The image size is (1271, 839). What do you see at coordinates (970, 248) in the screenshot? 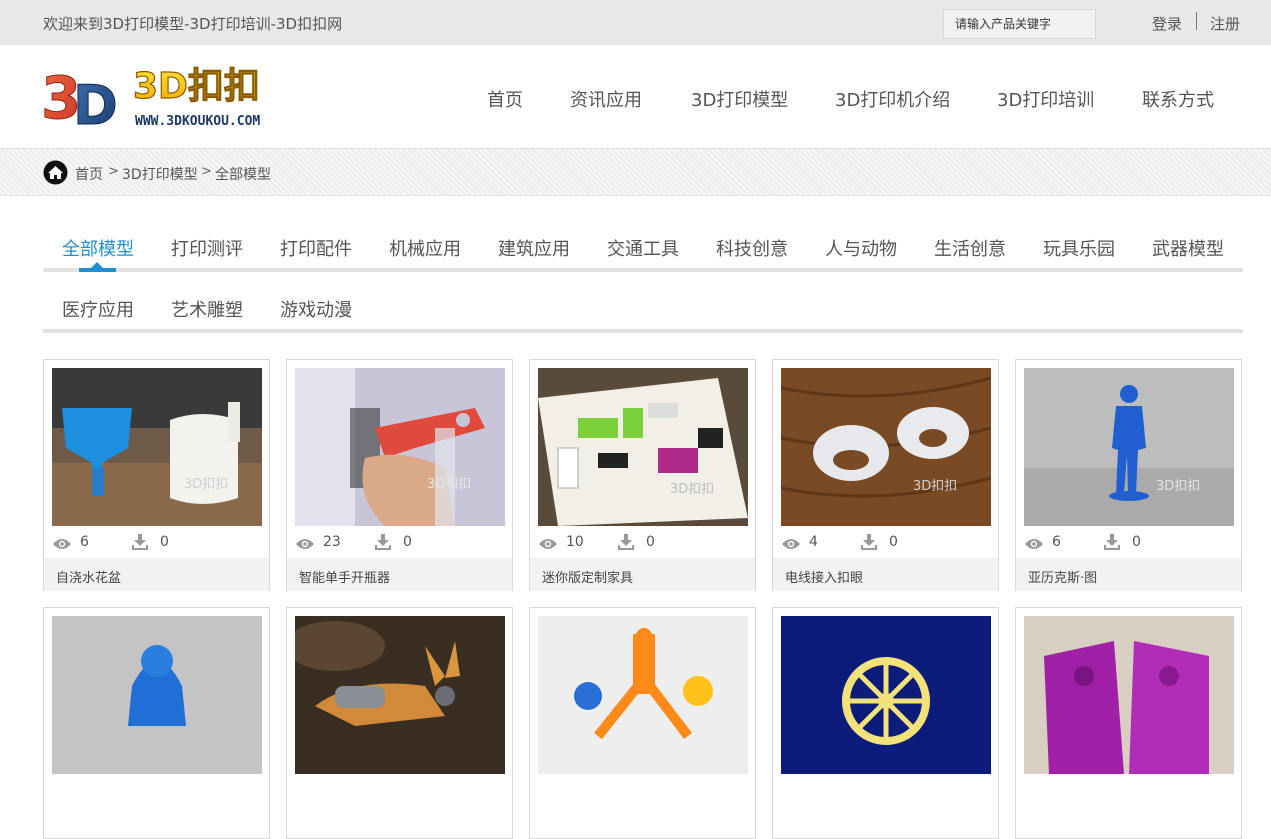
I see `category-life: 生活创意` at bounding box center [970, 248].